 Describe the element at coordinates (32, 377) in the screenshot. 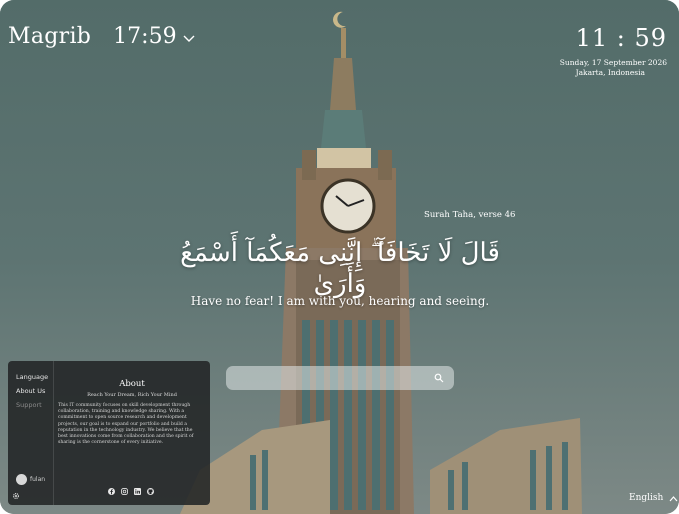

I see `nav-item-language: Language` at that location.